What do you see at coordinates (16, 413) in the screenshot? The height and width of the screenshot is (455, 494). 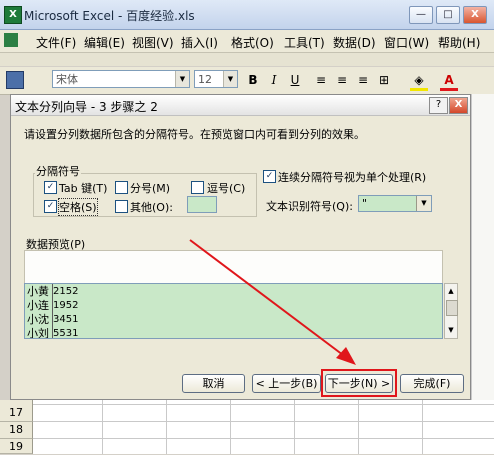 I see `row-header-17: 17` at bounding box center [16, 413].